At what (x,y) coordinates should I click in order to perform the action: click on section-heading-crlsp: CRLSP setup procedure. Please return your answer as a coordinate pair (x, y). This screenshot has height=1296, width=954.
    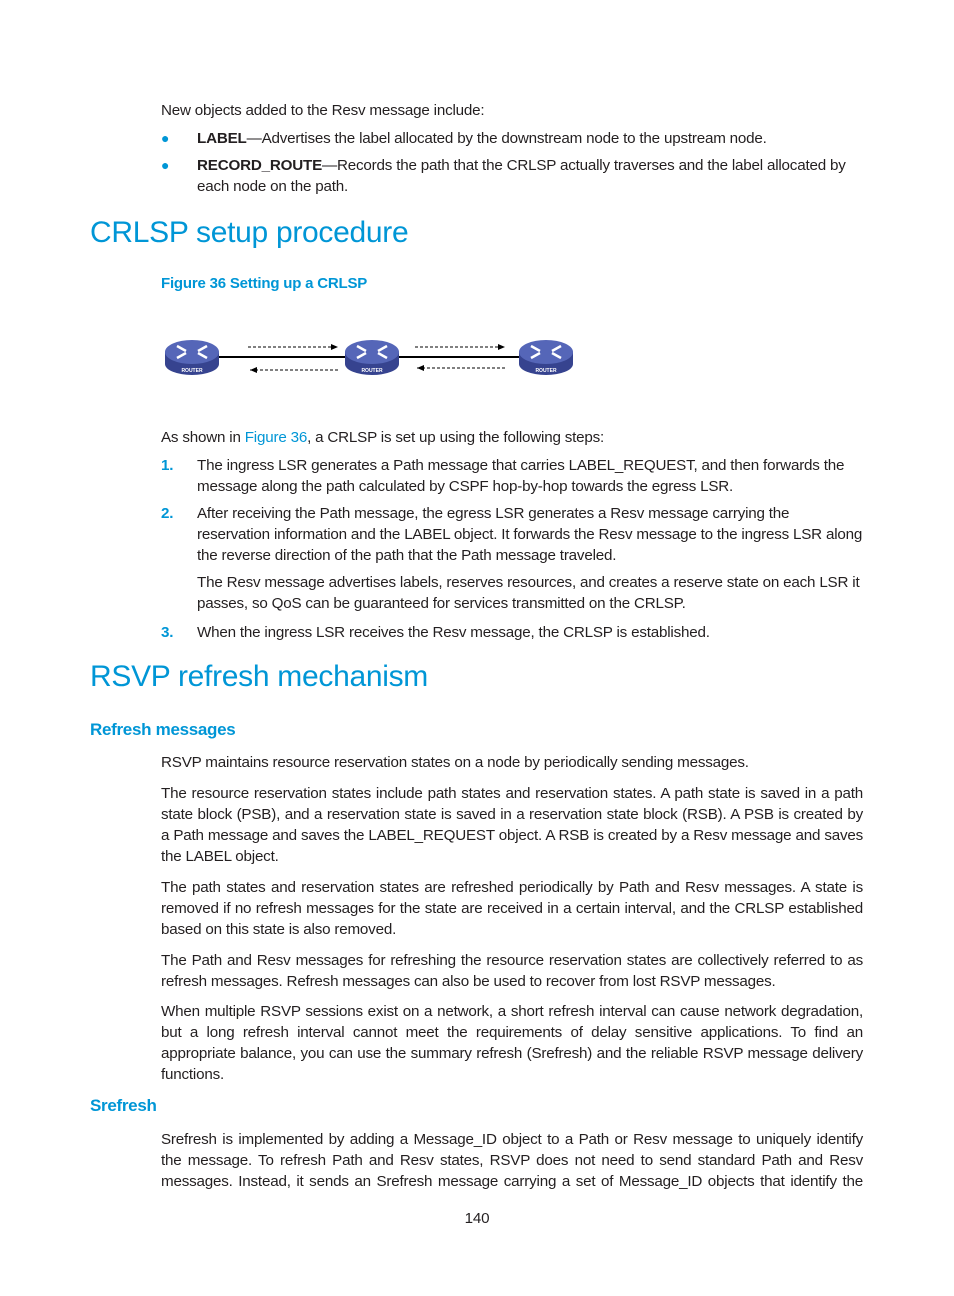
    Looking at the image, I should click on (249, 232).